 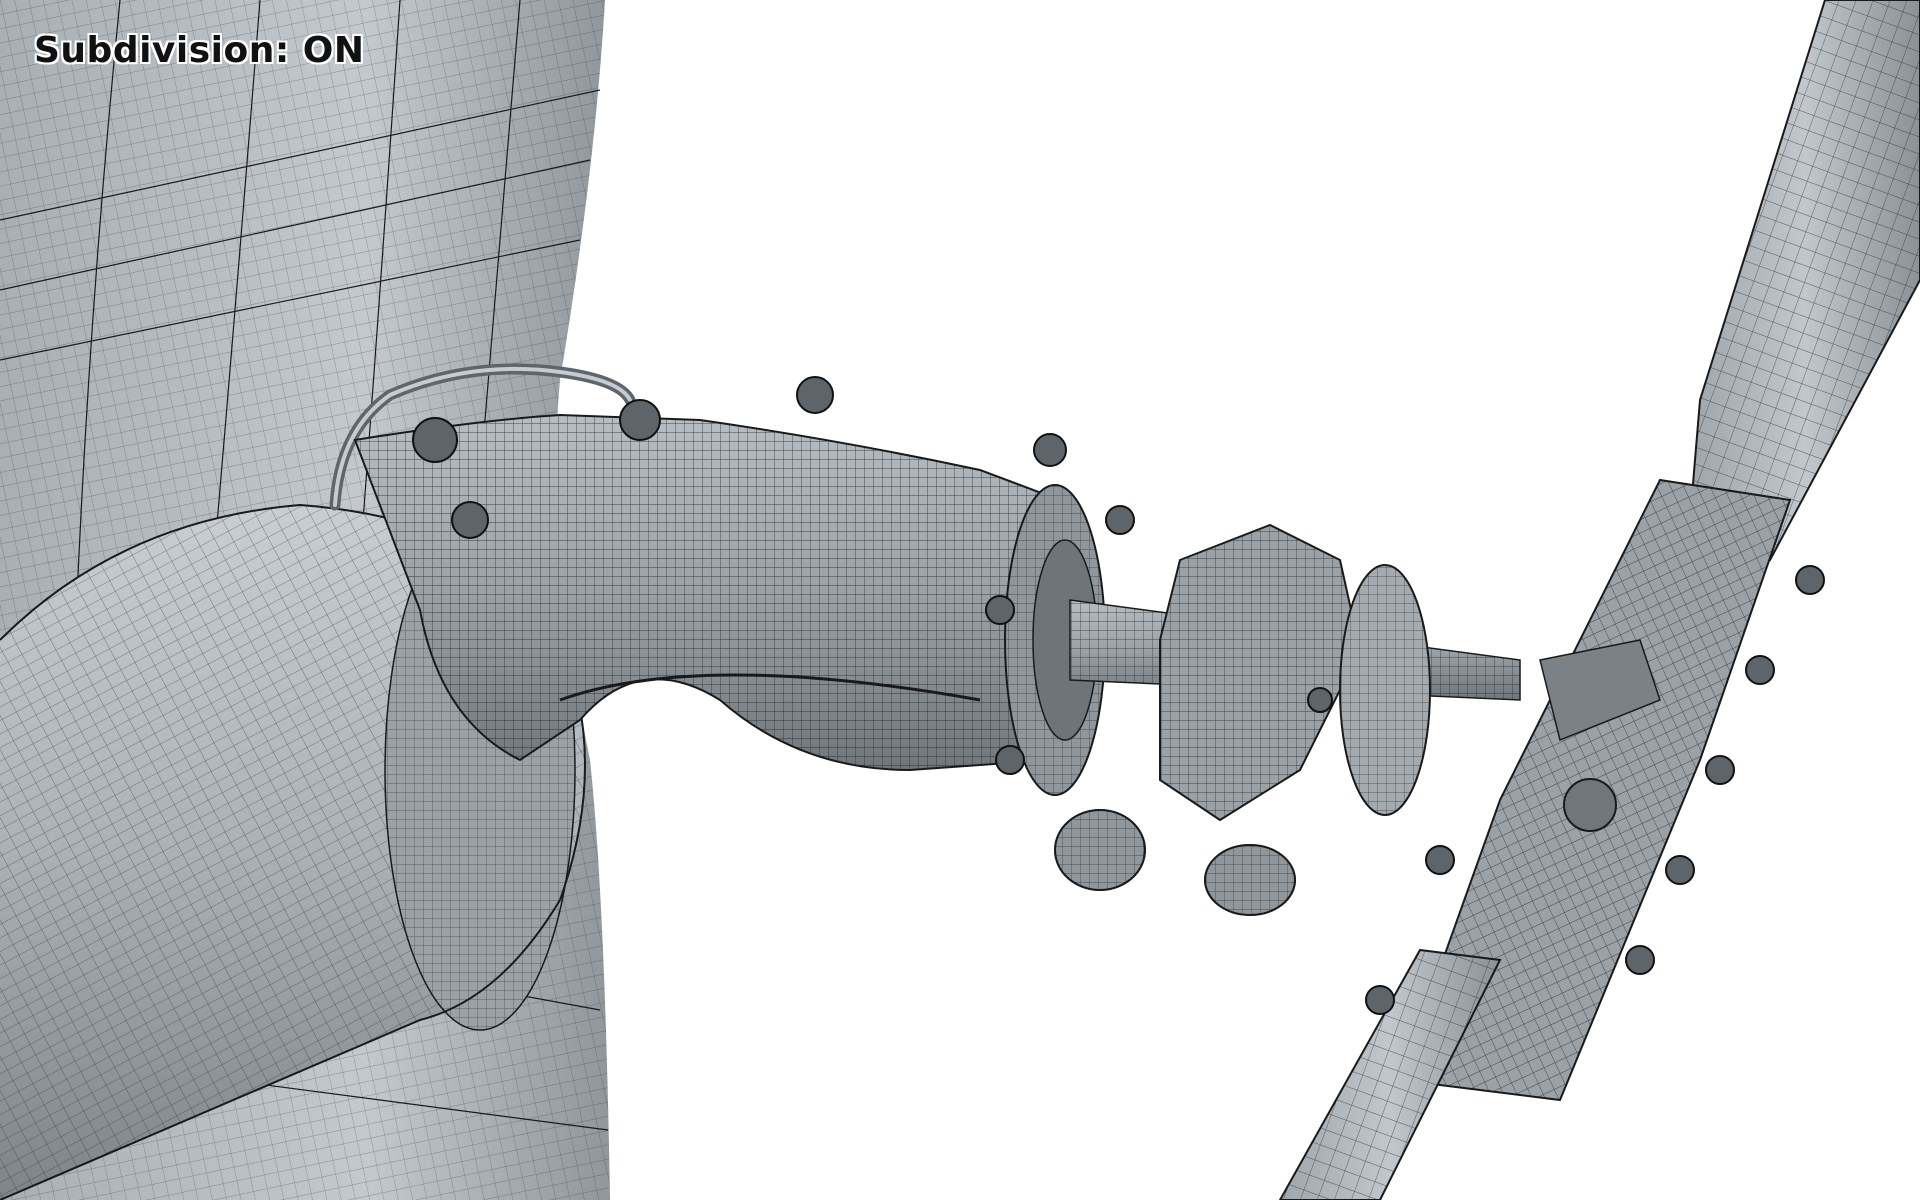 I want to click on rod-ends, so click(x=1175, y=862).